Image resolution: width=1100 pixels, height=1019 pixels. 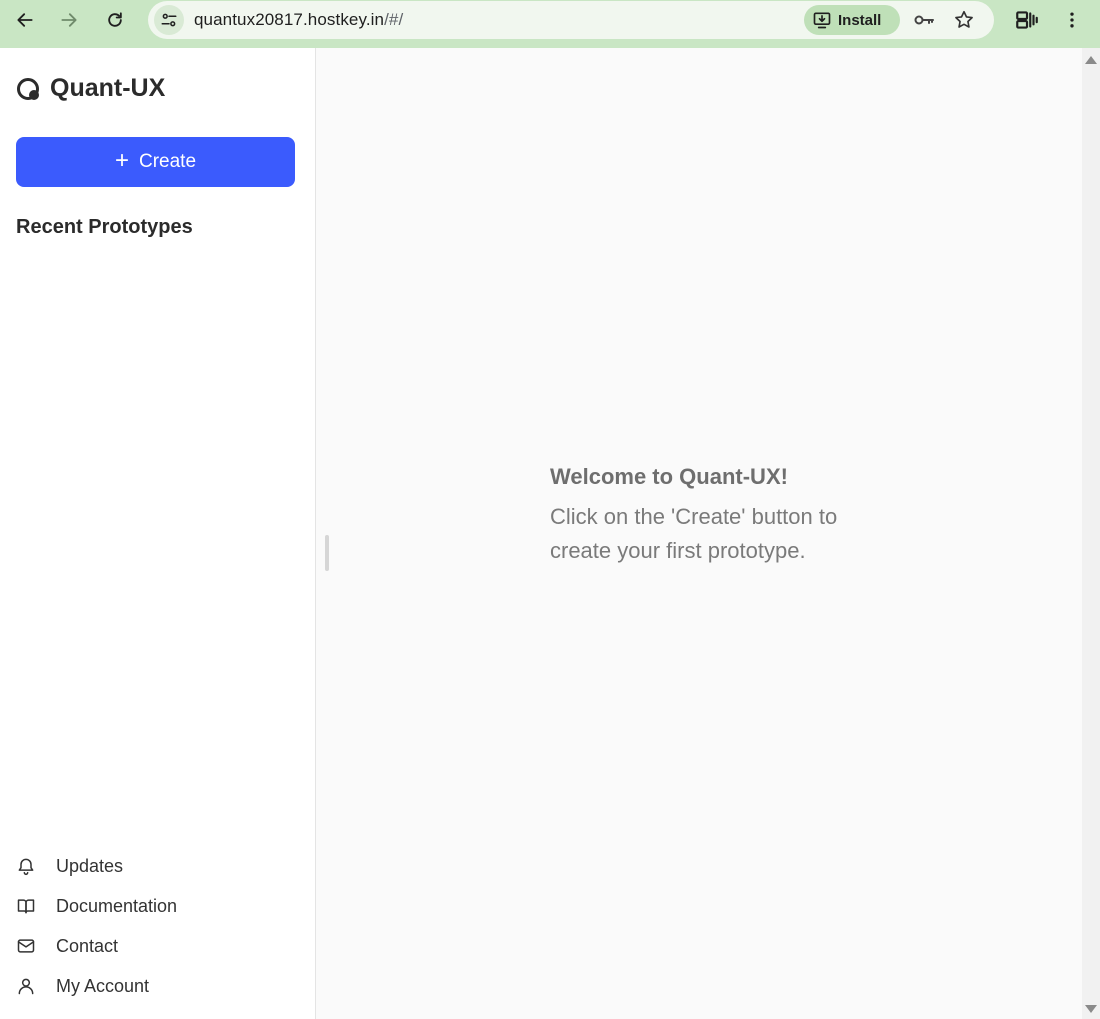 I want to click on recent-prototypes-heading: Recent Prototypes, so click(x=104, y=227).